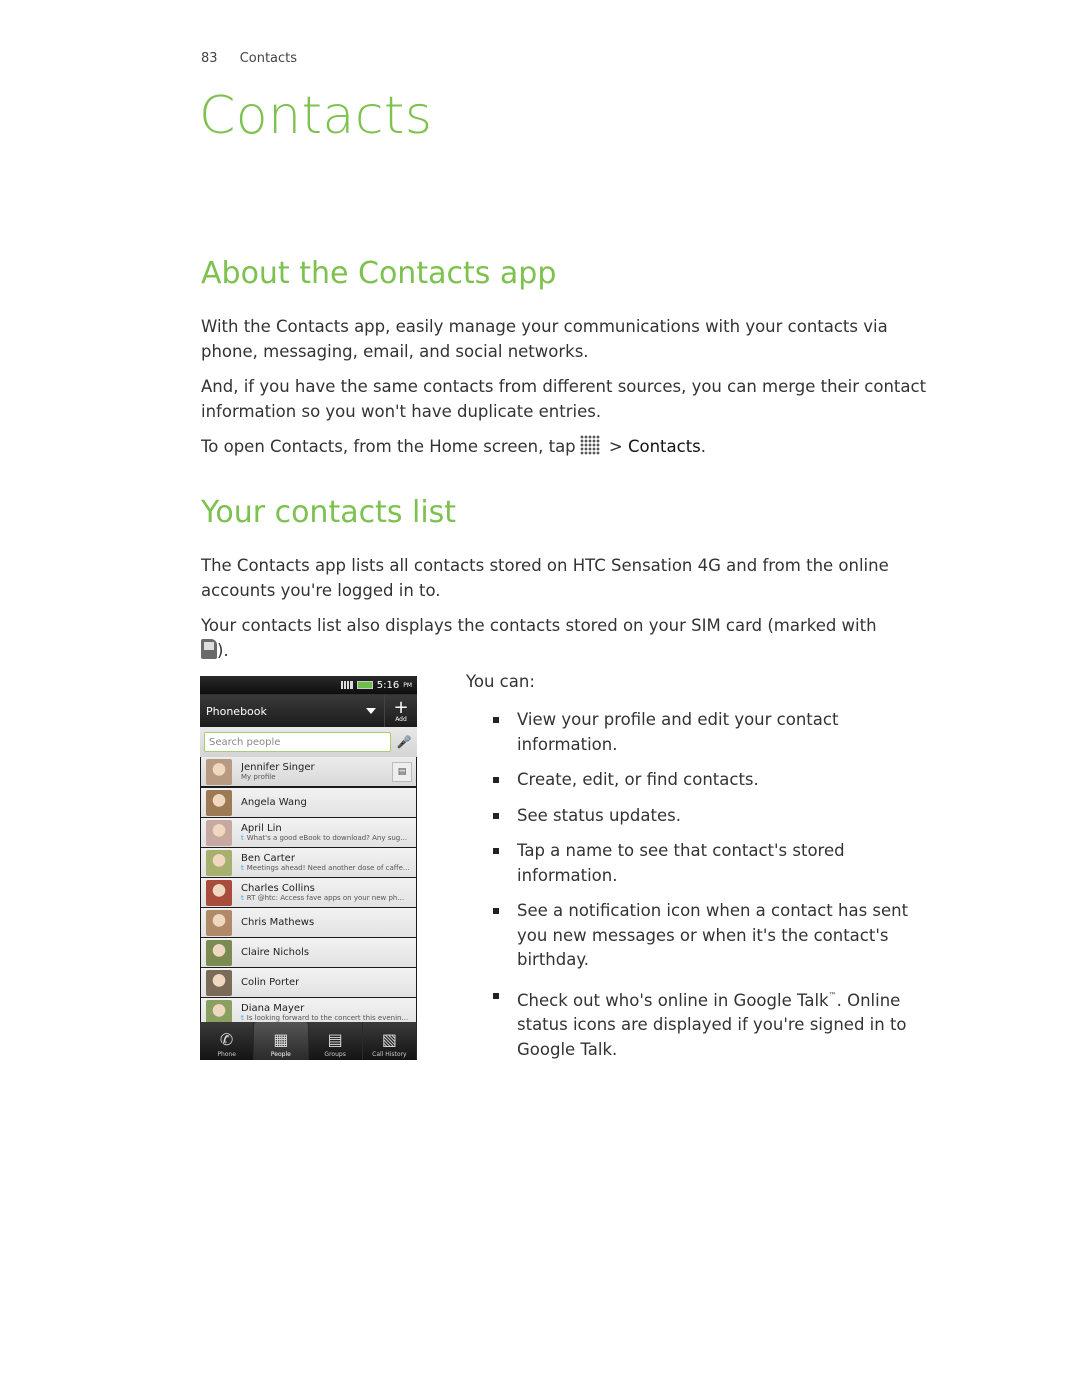 Image resolution: width=1080 pixels, height=1397 pixels. I want to click on groups-icon: ▤, so click(335, 1039).